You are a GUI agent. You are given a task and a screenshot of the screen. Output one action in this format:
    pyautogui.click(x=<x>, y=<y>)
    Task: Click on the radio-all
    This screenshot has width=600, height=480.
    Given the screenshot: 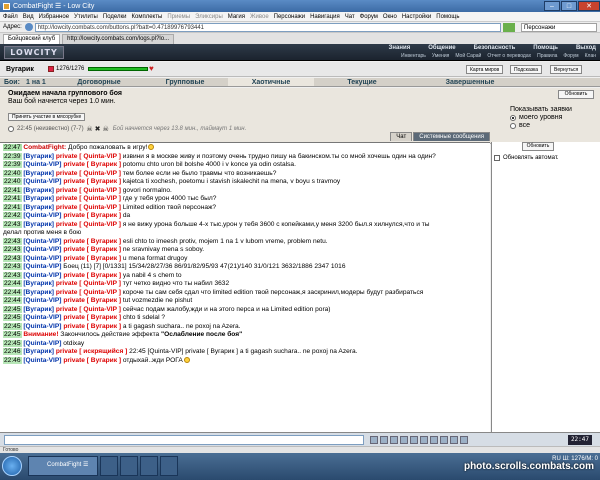 What is the action you would take?
    pyautogui.click(x=513, y=125)
    